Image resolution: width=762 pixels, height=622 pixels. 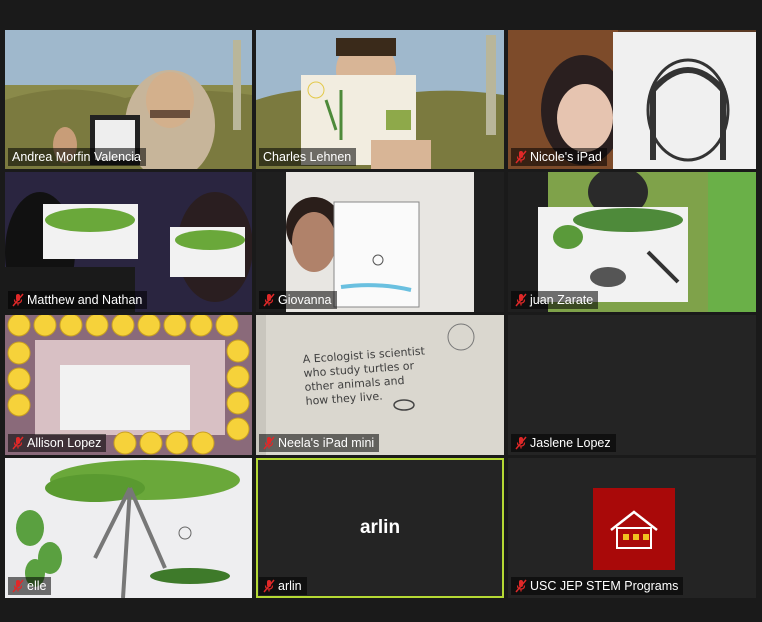 I want to click on usc-jep-logo, so click(x=634, y=529).